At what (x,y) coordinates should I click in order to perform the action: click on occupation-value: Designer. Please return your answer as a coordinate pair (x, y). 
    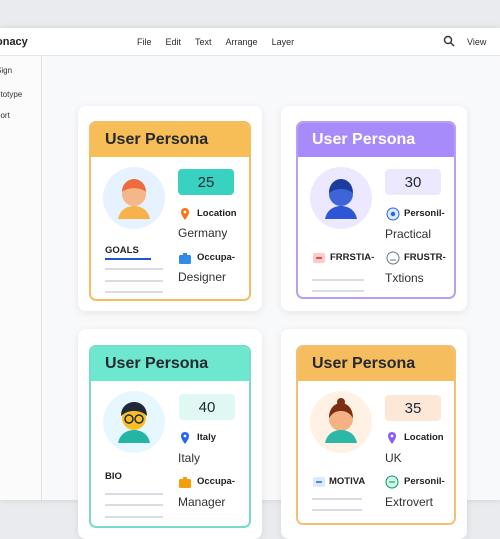
    Looking at the image, I should click on (202, 277).